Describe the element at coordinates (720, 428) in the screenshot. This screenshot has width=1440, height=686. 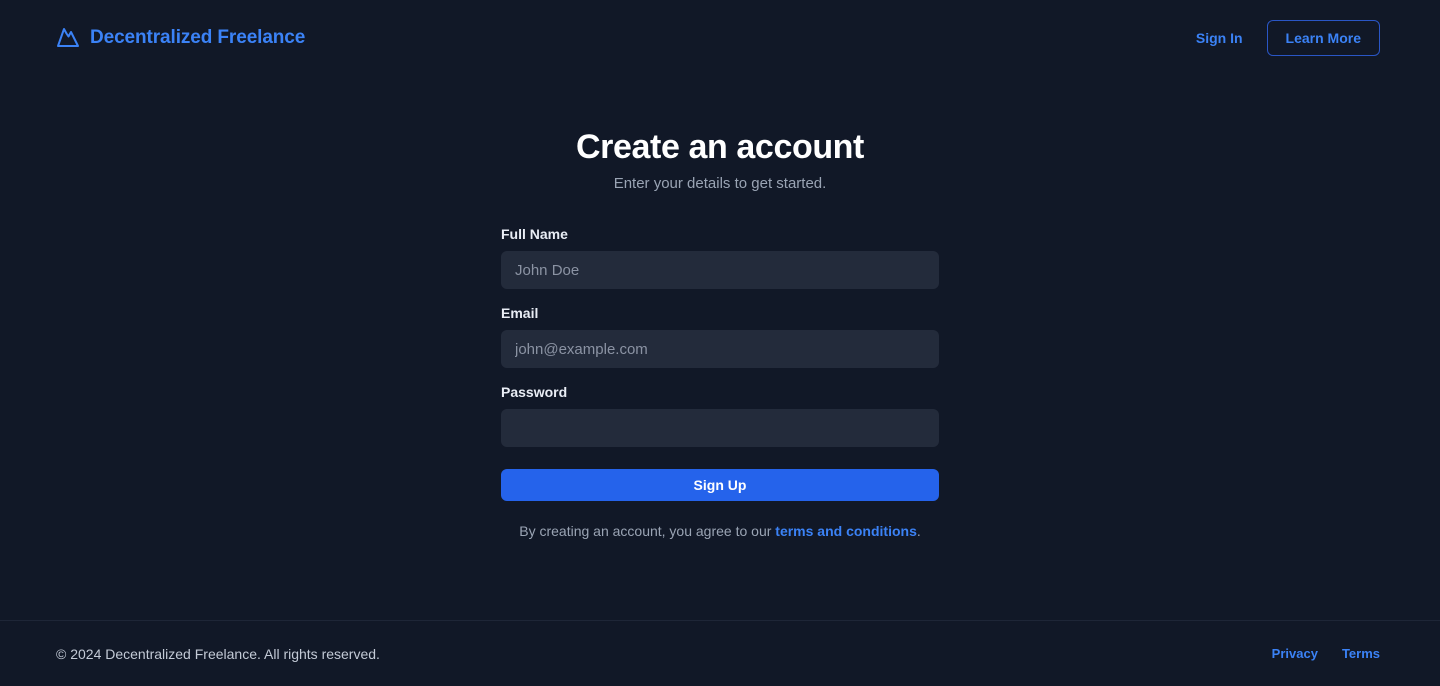
I see `password-input` at that location.